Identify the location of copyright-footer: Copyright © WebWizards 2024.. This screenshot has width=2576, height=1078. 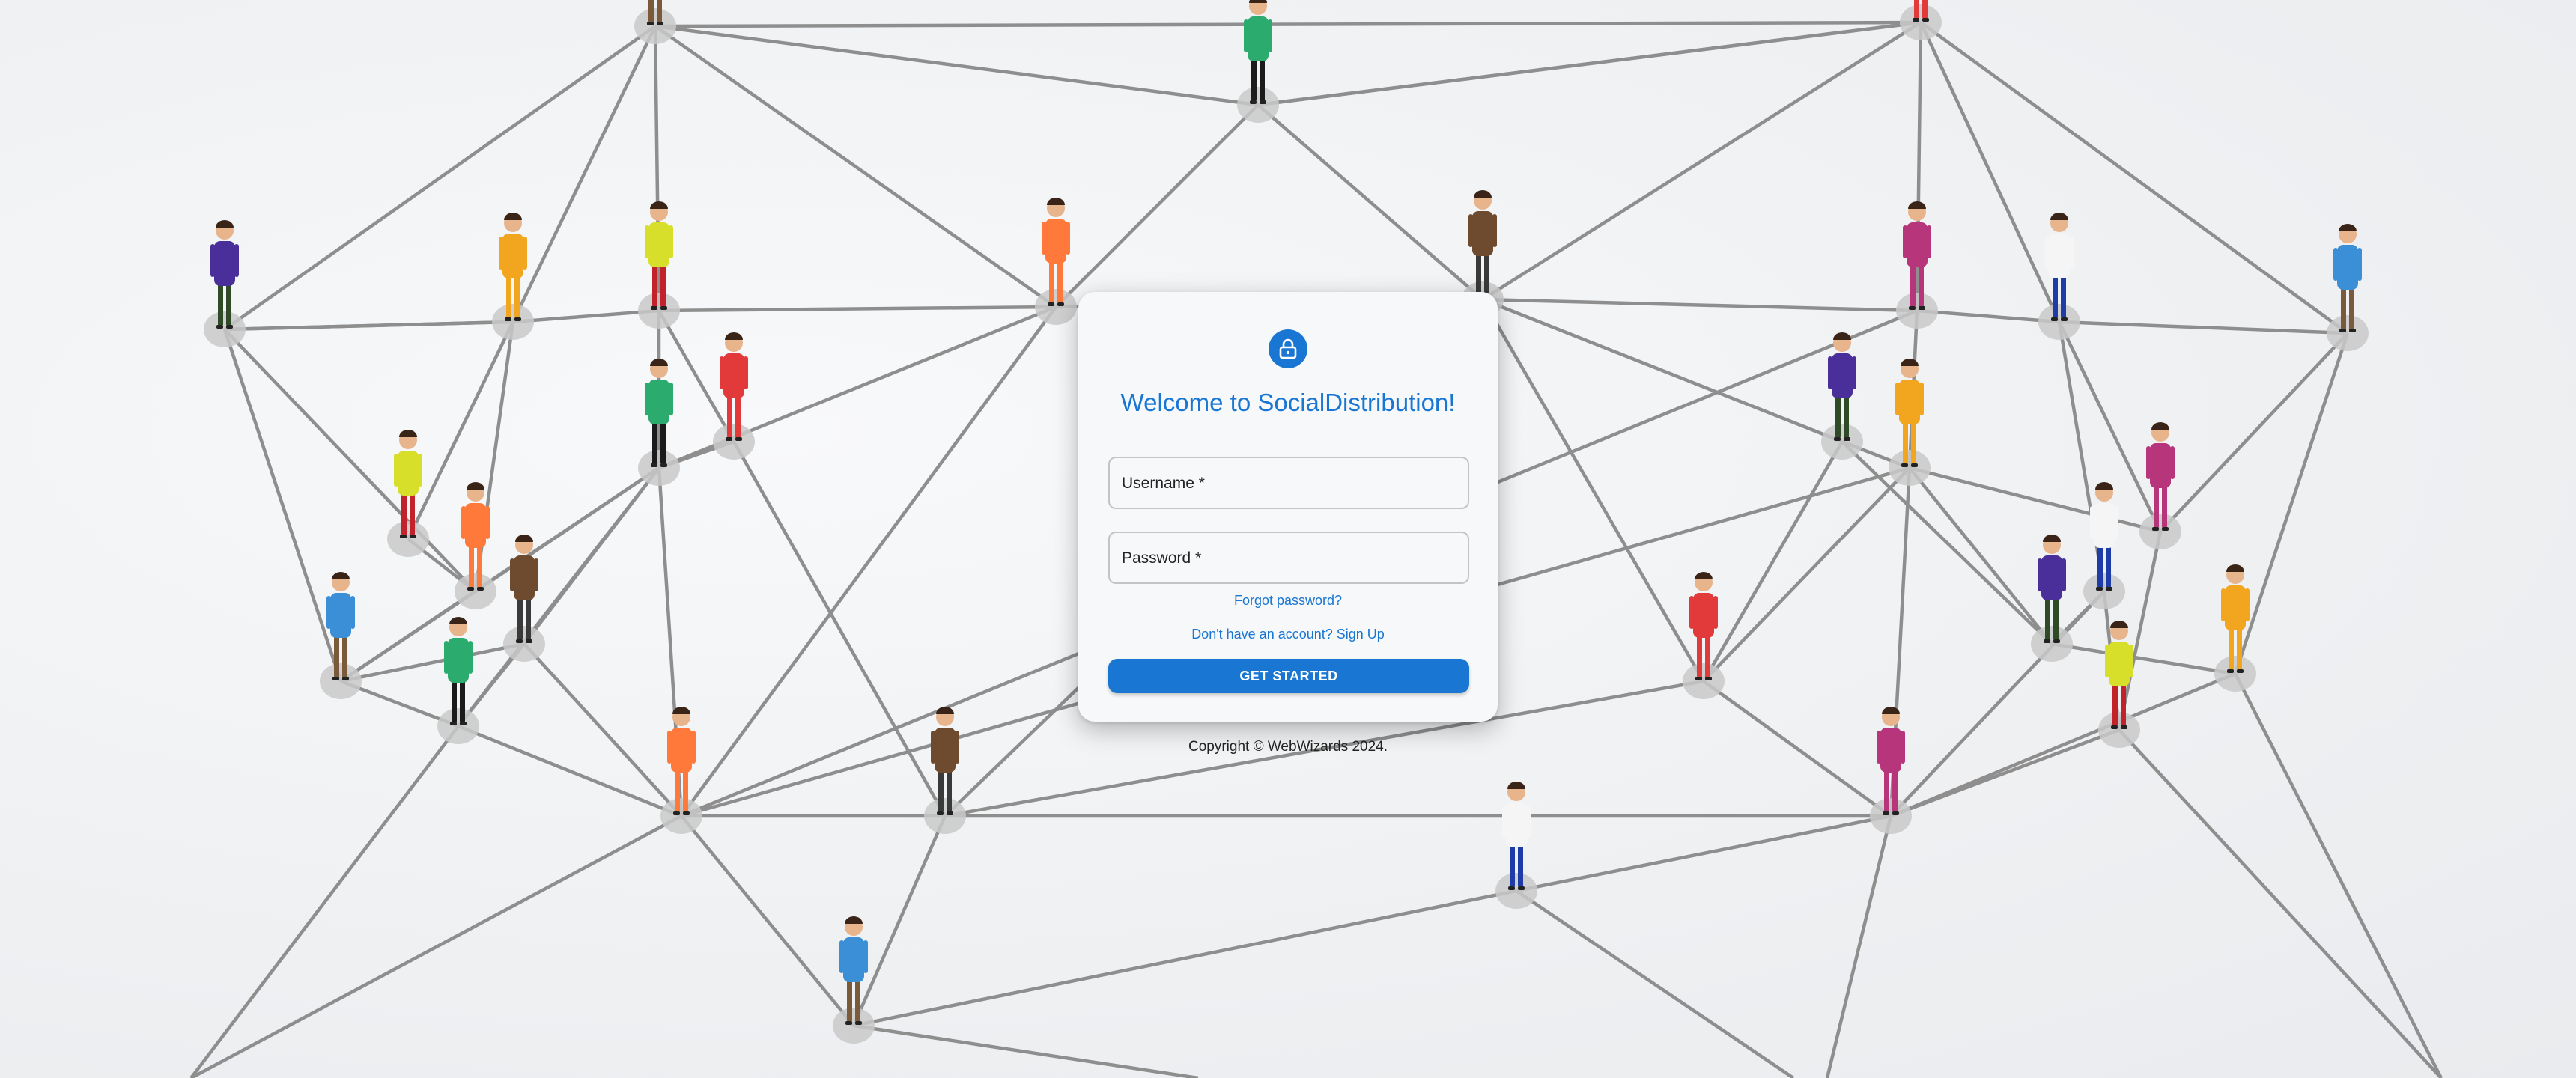
(1288, 747).